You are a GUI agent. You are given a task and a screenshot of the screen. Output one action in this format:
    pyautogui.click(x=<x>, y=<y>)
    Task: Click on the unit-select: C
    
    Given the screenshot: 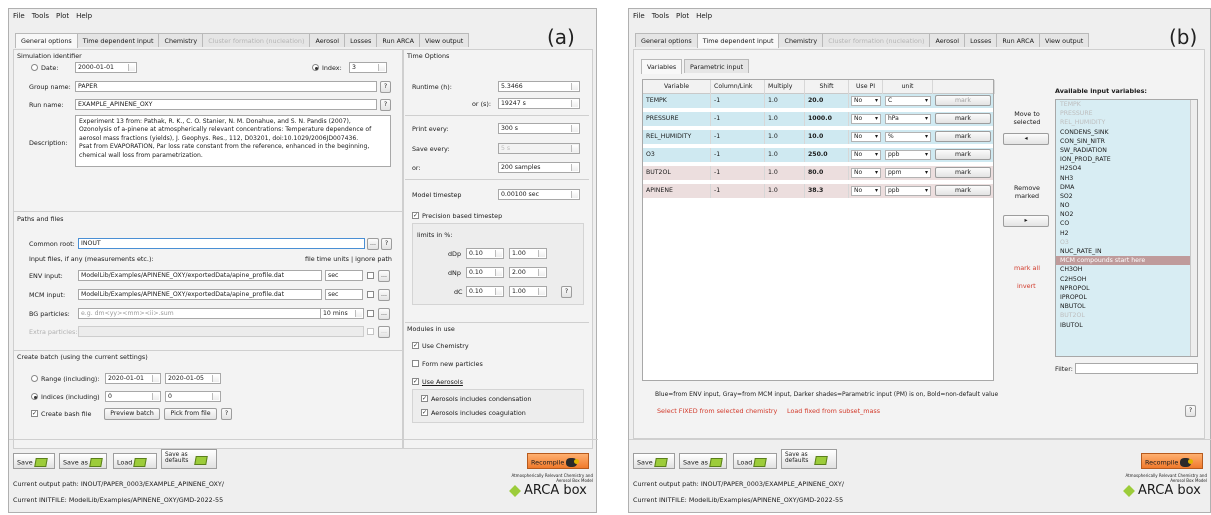 What is the action you would take?
    pyautogui.click(x=908, y=101)
    